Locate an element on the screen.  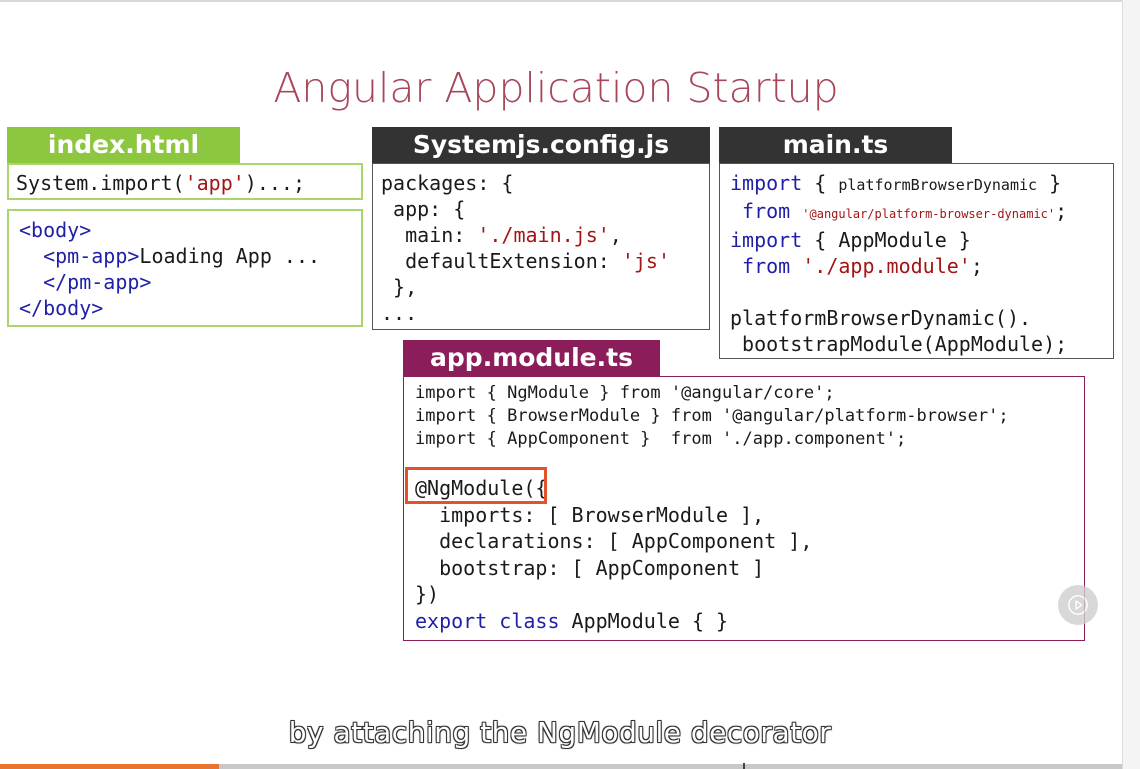
code-semicolon-2: ; is located at coordinates (976, 266).